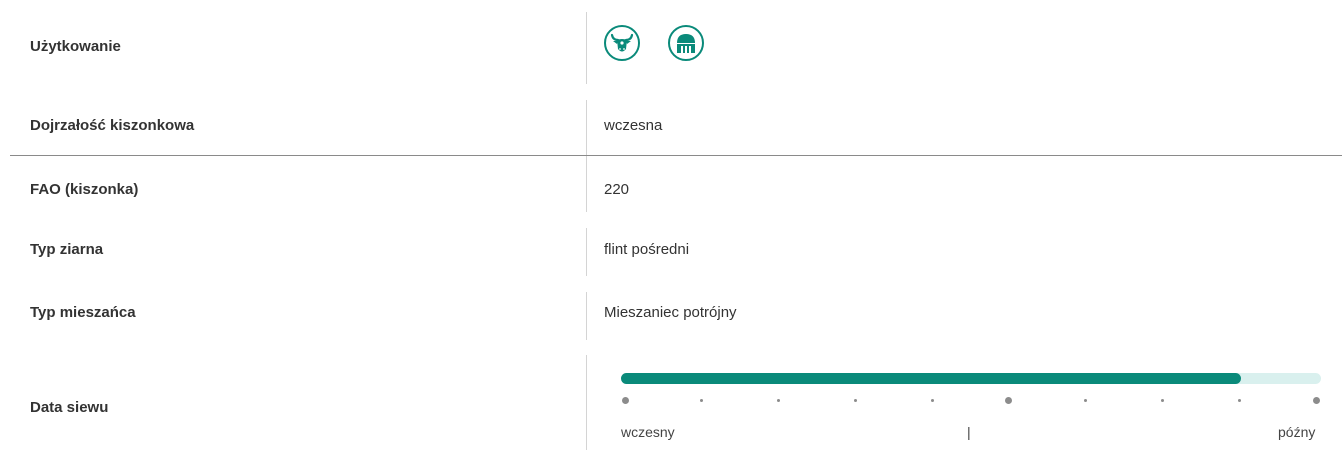 The height and width of the screenshot is (450, 1342). I want to click on row-label: FAO (kiszonka), so click(84, 189).